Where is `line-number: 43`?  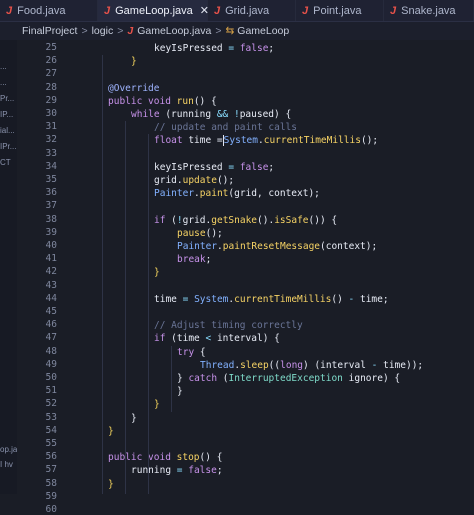
line-number: 43 is located at coordinates (51, 285).